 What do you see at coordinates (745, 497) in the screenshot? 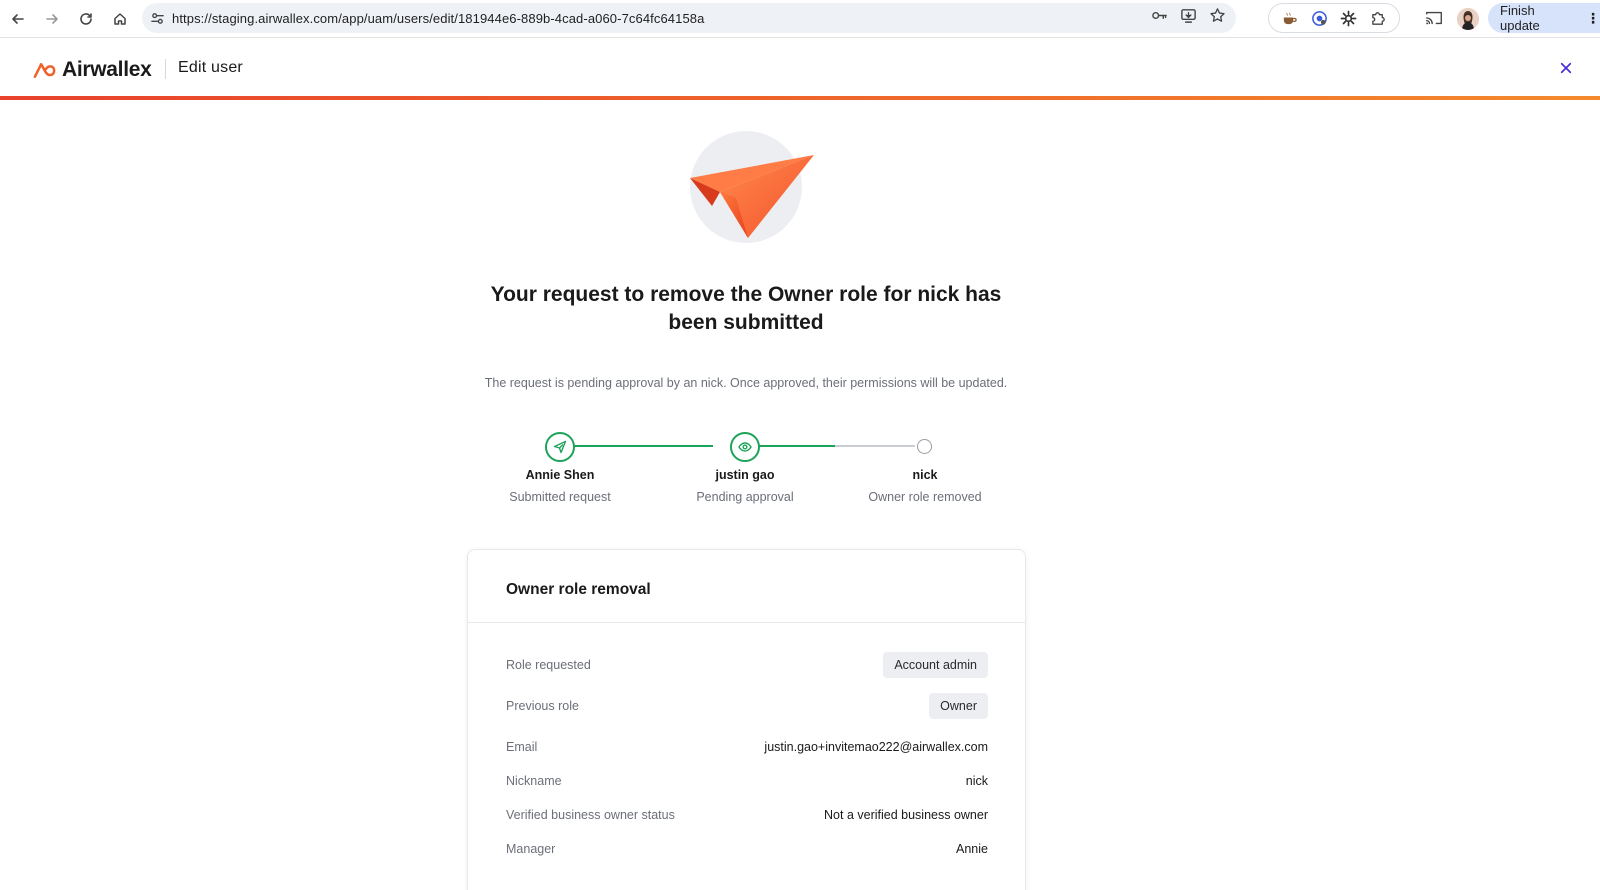
I see `step-2-status: Pending approval` at bounding box center [745, 497].